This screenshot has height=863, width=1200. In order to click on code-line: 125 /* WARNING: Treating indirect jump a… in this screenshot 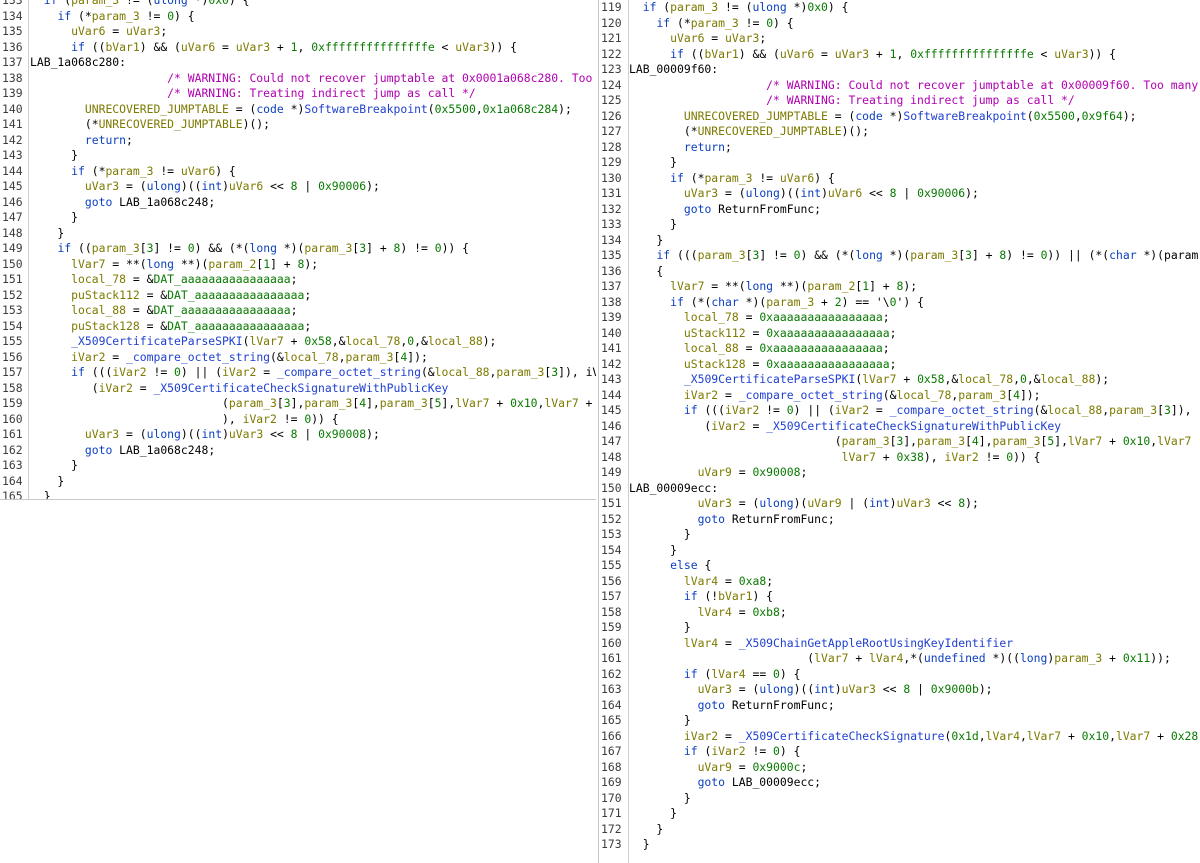, I will do `click(899, 101)`.